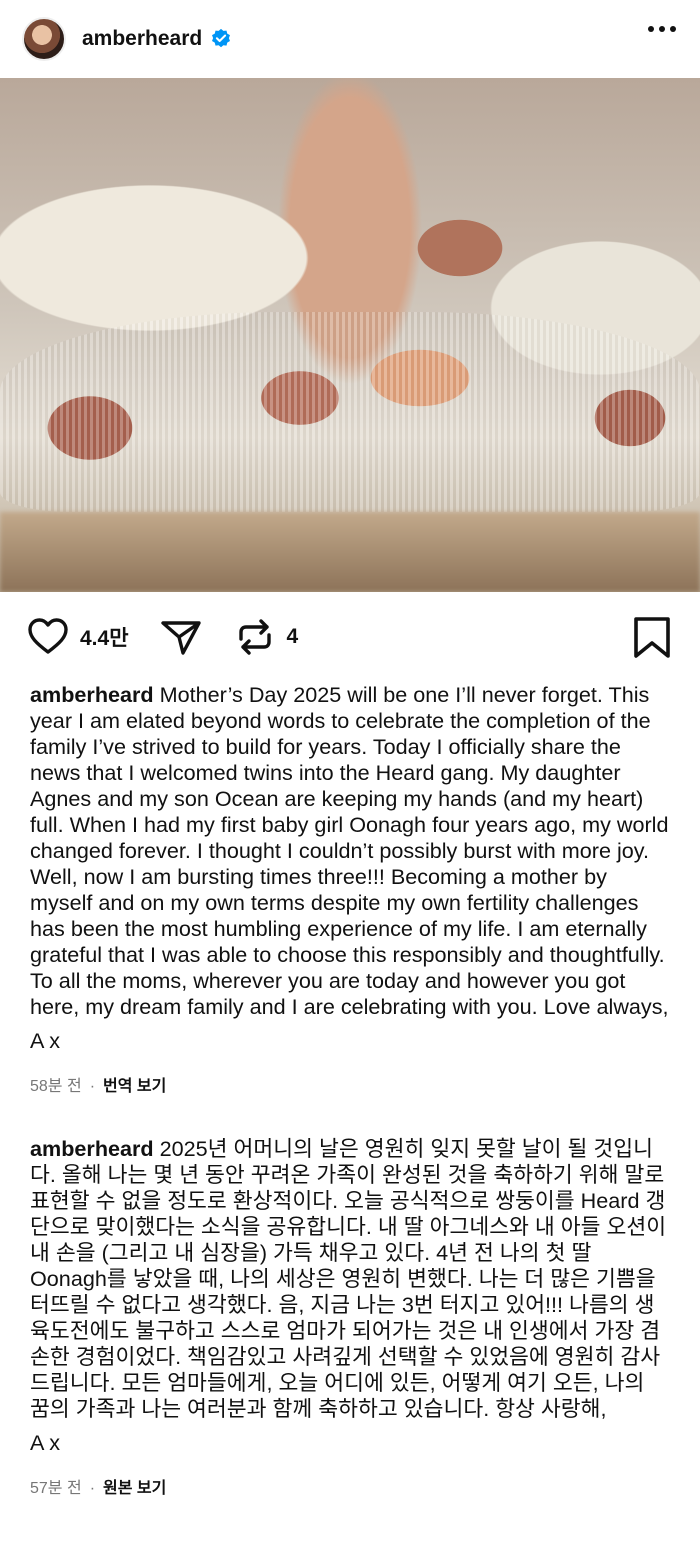 Image resolution: width=700 pixels, height=1542 pixels. What do you see at coordinates (292, 636) in the screenshot?
I see `repost-count: 4` at bounding box center [292, 636].